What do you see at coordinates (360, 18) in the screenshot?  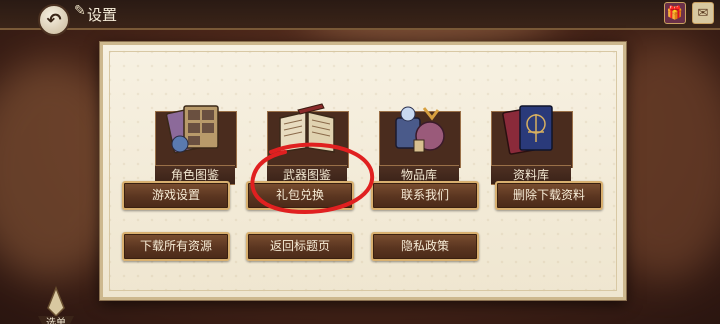 I see `top-bar: ↶ ✎ 设置 🎁 ✉` at bounding box center [360, 18].